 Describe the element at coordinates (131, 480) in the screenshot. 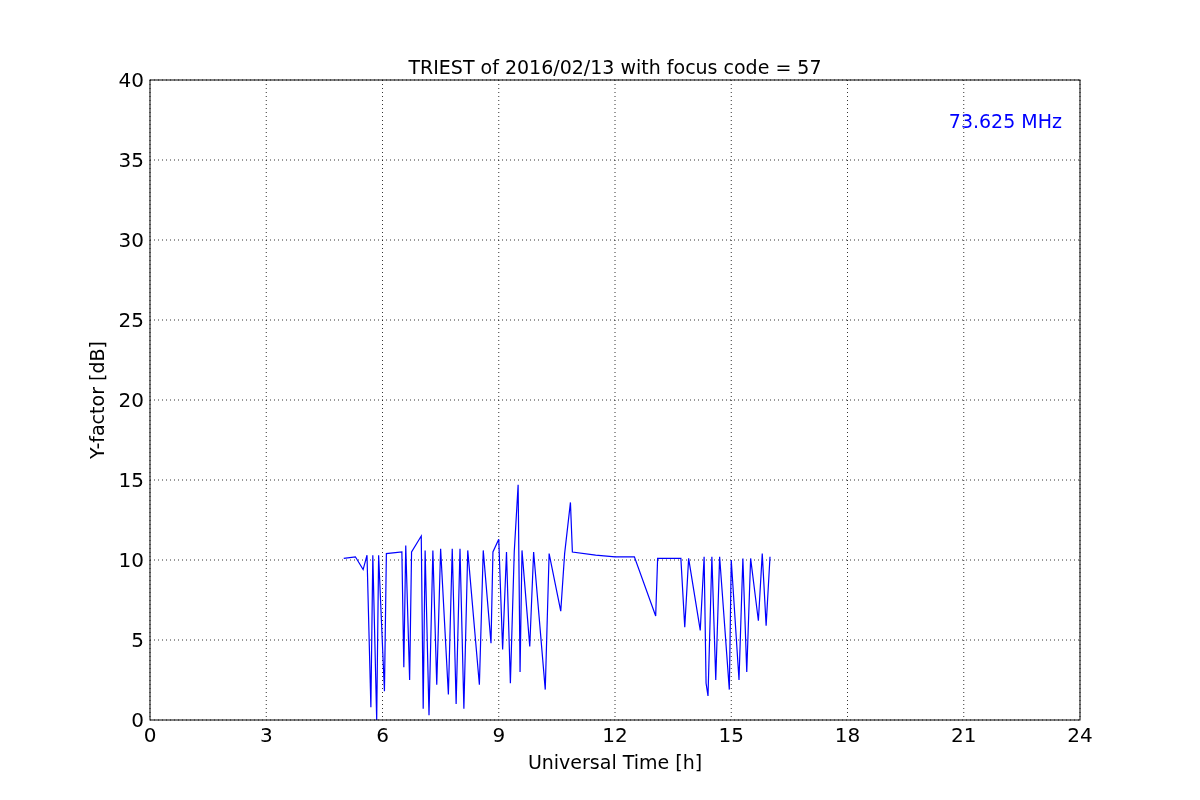

I see `y-tick-label: 15` at that location.